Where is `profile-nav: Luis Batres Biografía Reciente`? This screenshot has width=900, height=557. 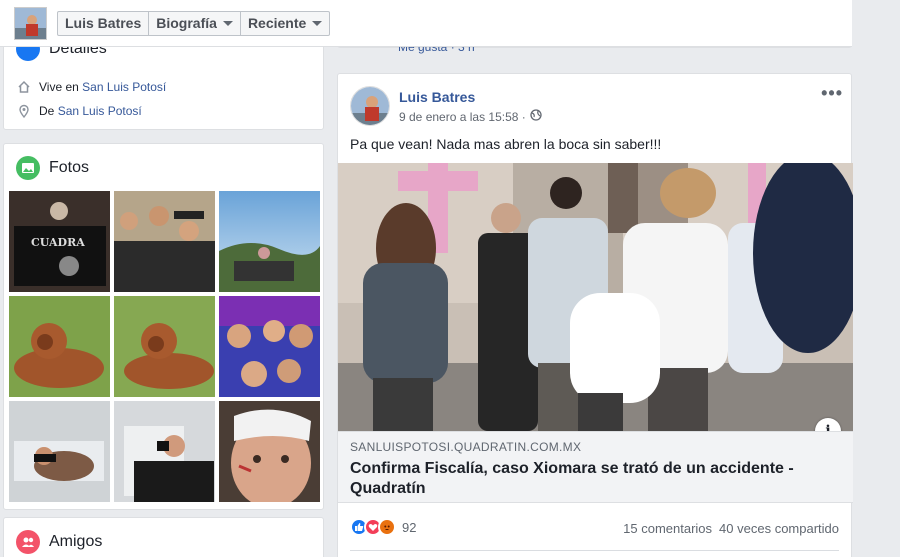
profile-nav: Luis Batres Biografía Reciente is located at coordinates (194, 23).